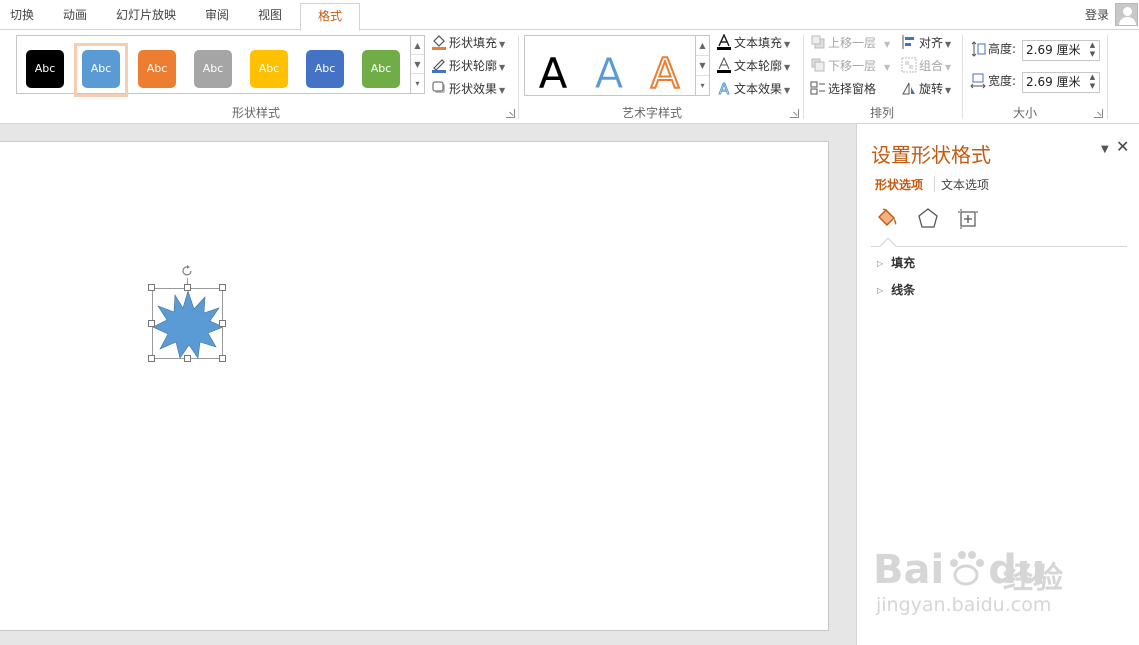  I want to click on close-icon: ✕, so click(1122, 146).